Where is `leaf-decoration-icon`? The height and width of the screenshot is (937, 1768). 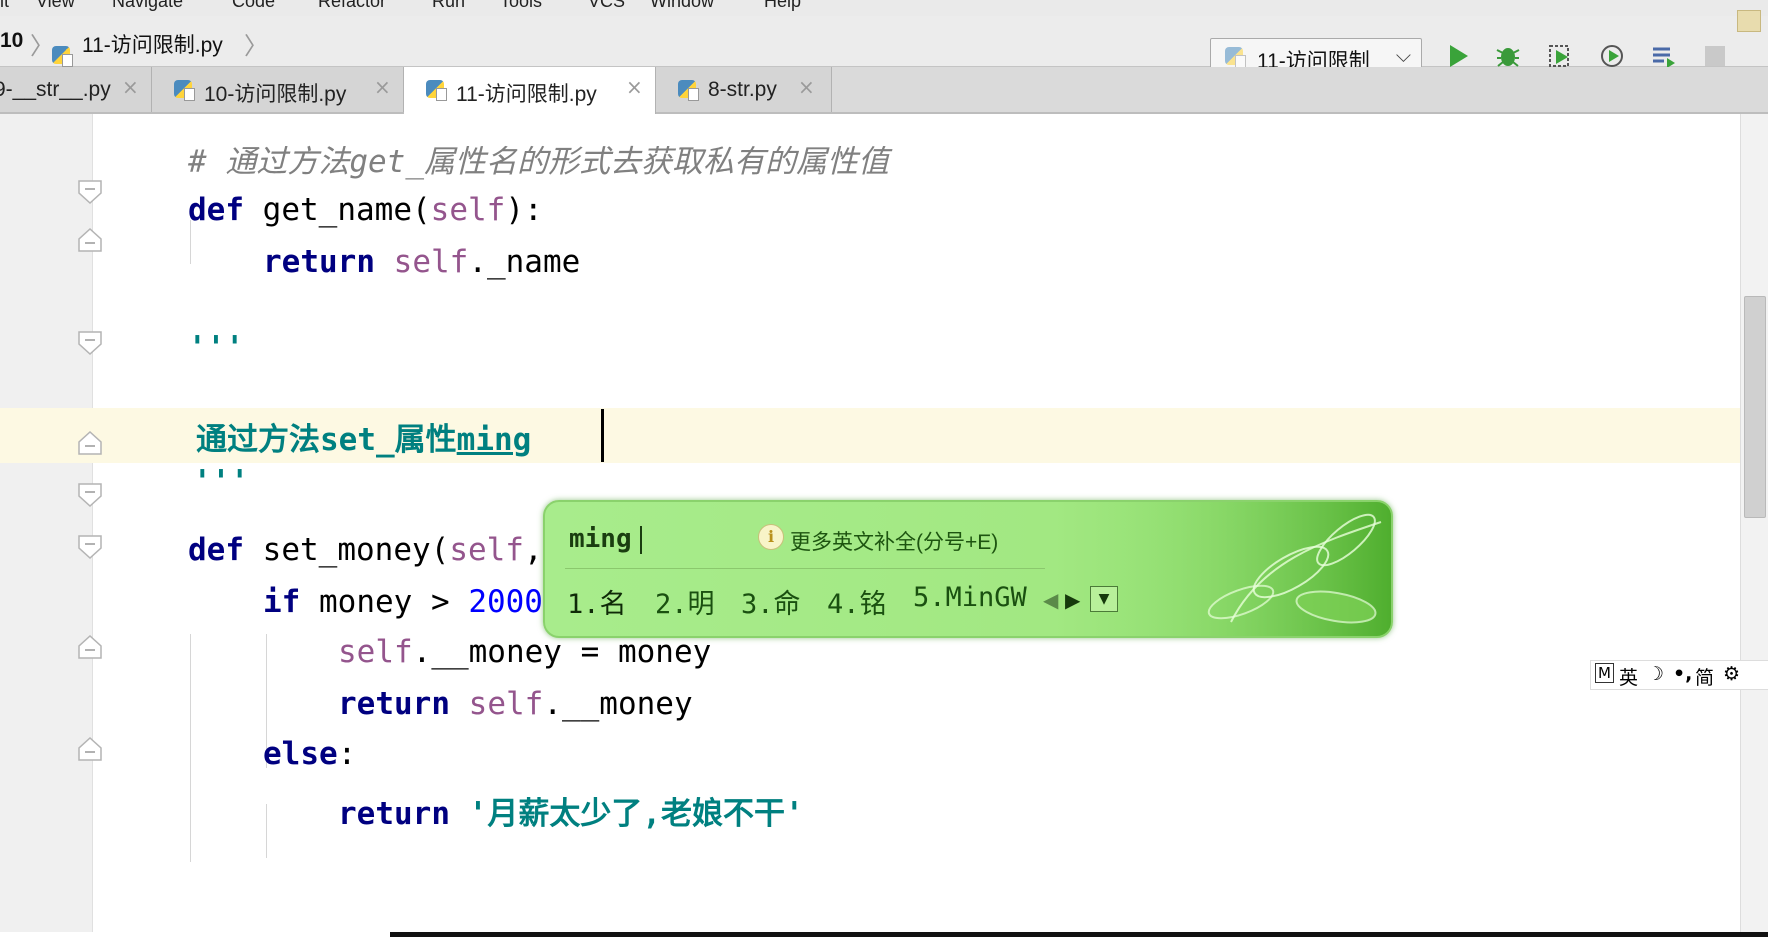
leaf-decoration-icon is located at coordinates (1241, 569).